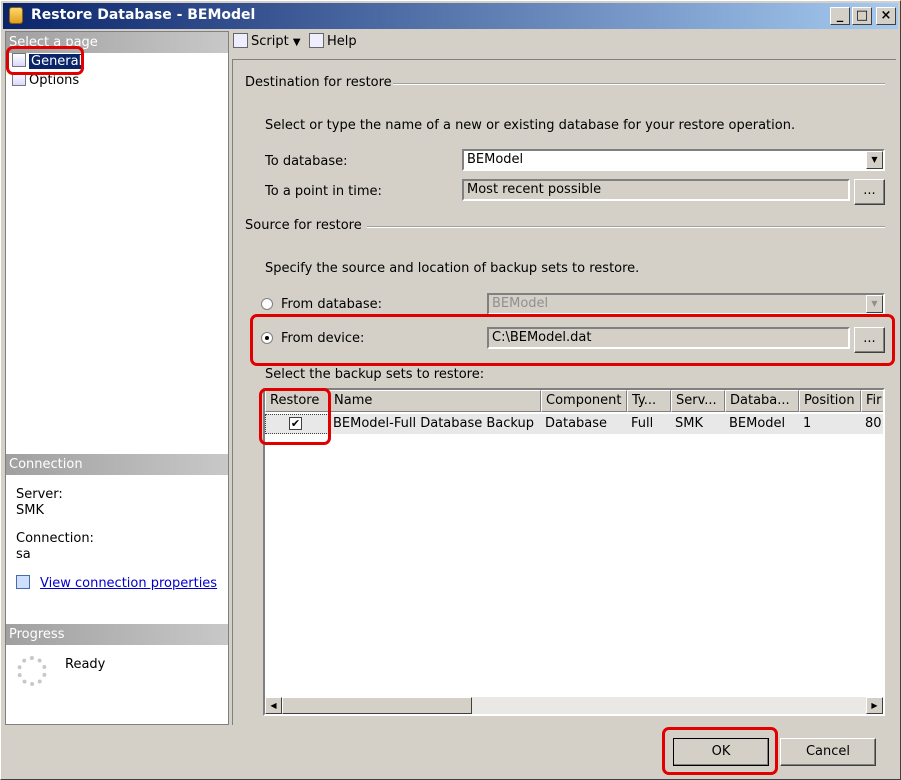 The image size is (901, 780). What do you see at coordinates (39, 494) in the screenshot?
I see `server-label: Server:` at bounding box center [39, 494].